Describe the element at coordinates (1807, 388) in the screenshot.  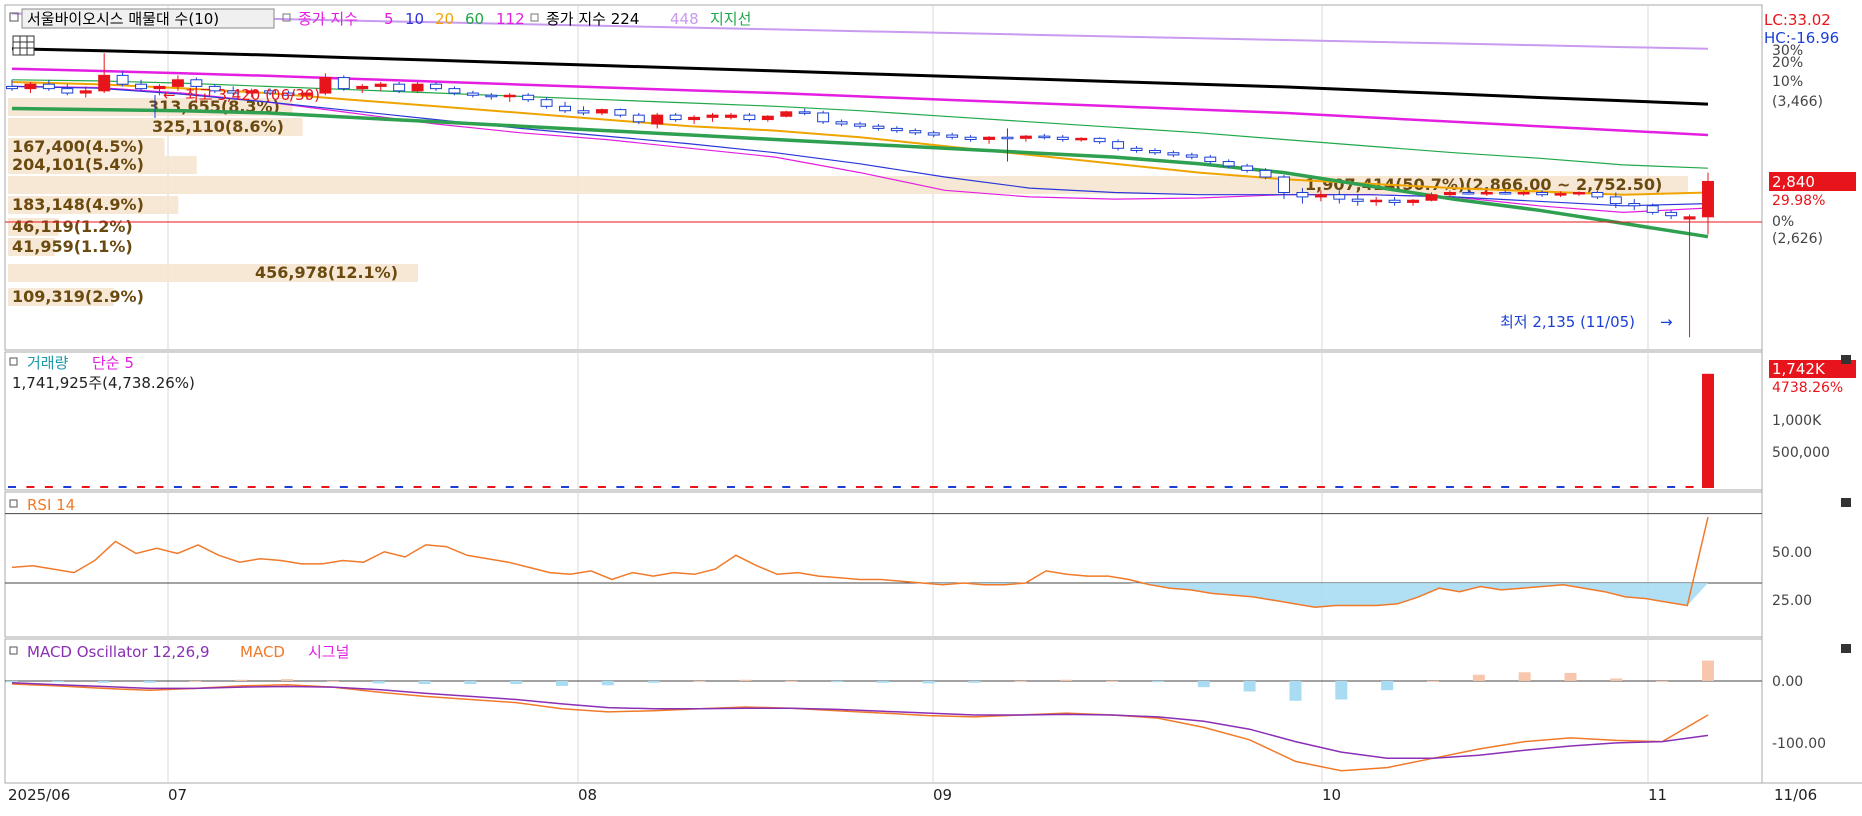
I see `volume-pct-label: 4738.26%` at that location.